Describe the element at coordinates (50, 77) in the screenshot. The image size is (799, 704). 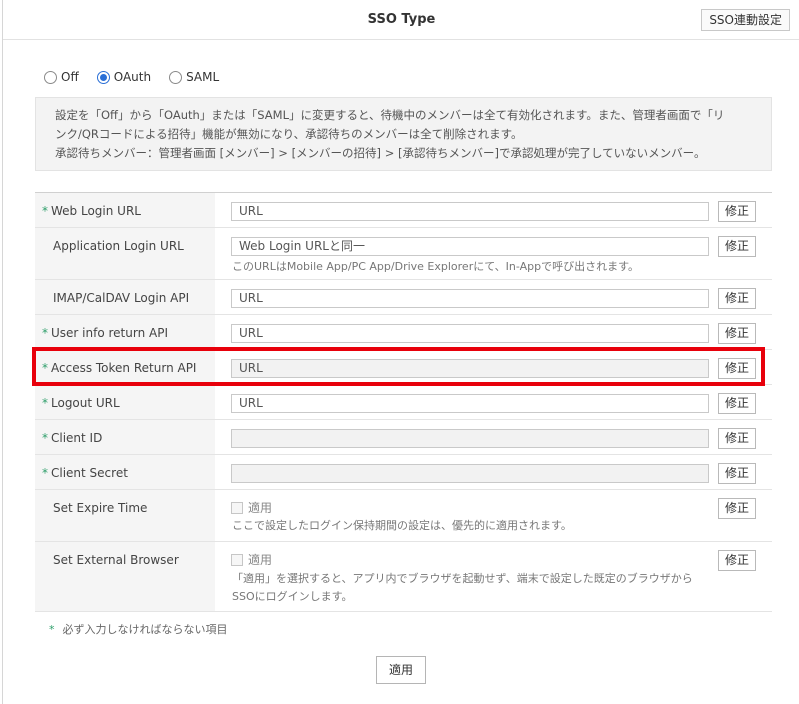
I see `radio-off-icon` at that location.